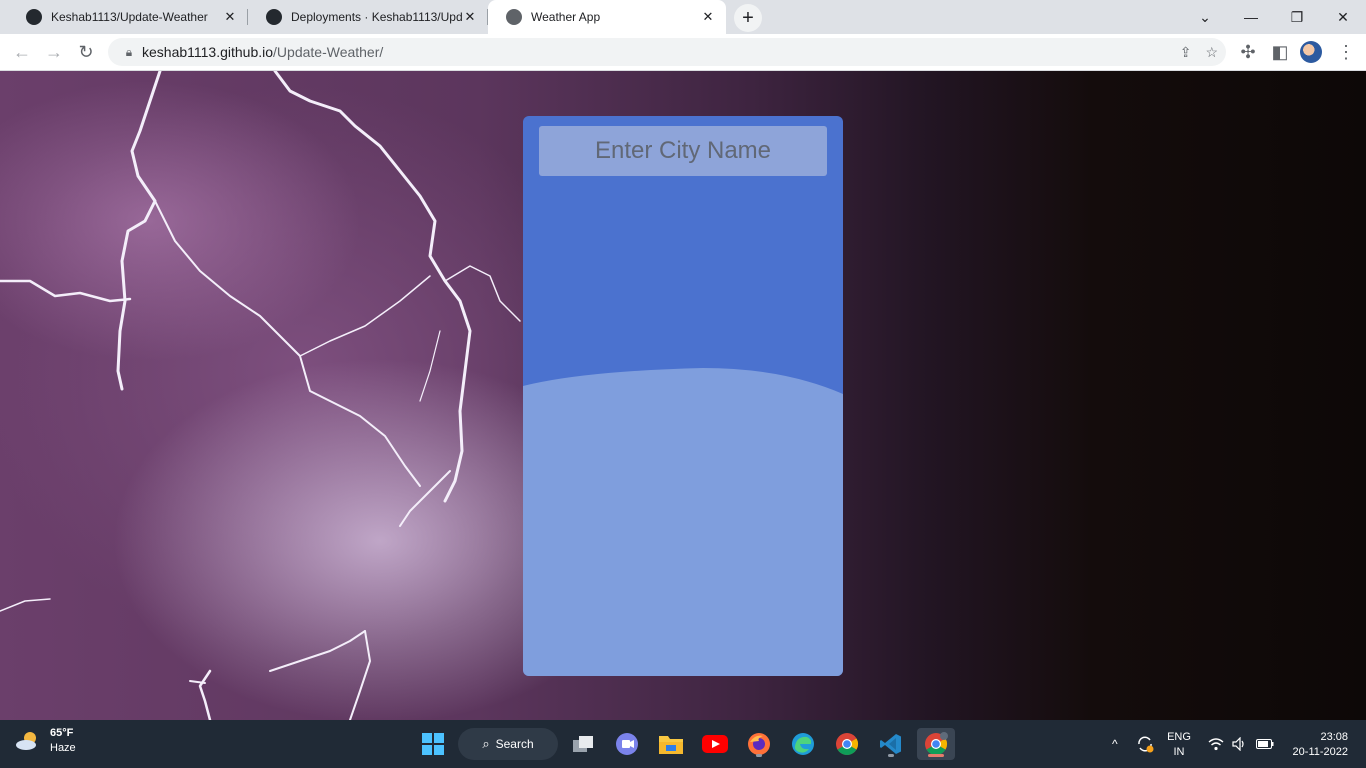 This screenshot has height=768, width=1366. What do you see at coordinates (1265, 744) in the screenshot?
I see `battery-icon` at bounding box center [1265, 744].